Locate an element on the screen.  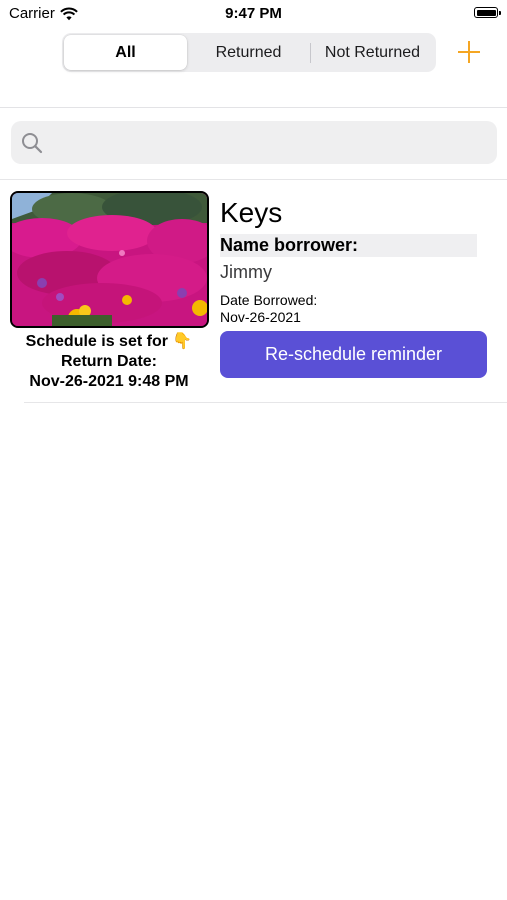
flower-image is located at coordinates (109, 259).